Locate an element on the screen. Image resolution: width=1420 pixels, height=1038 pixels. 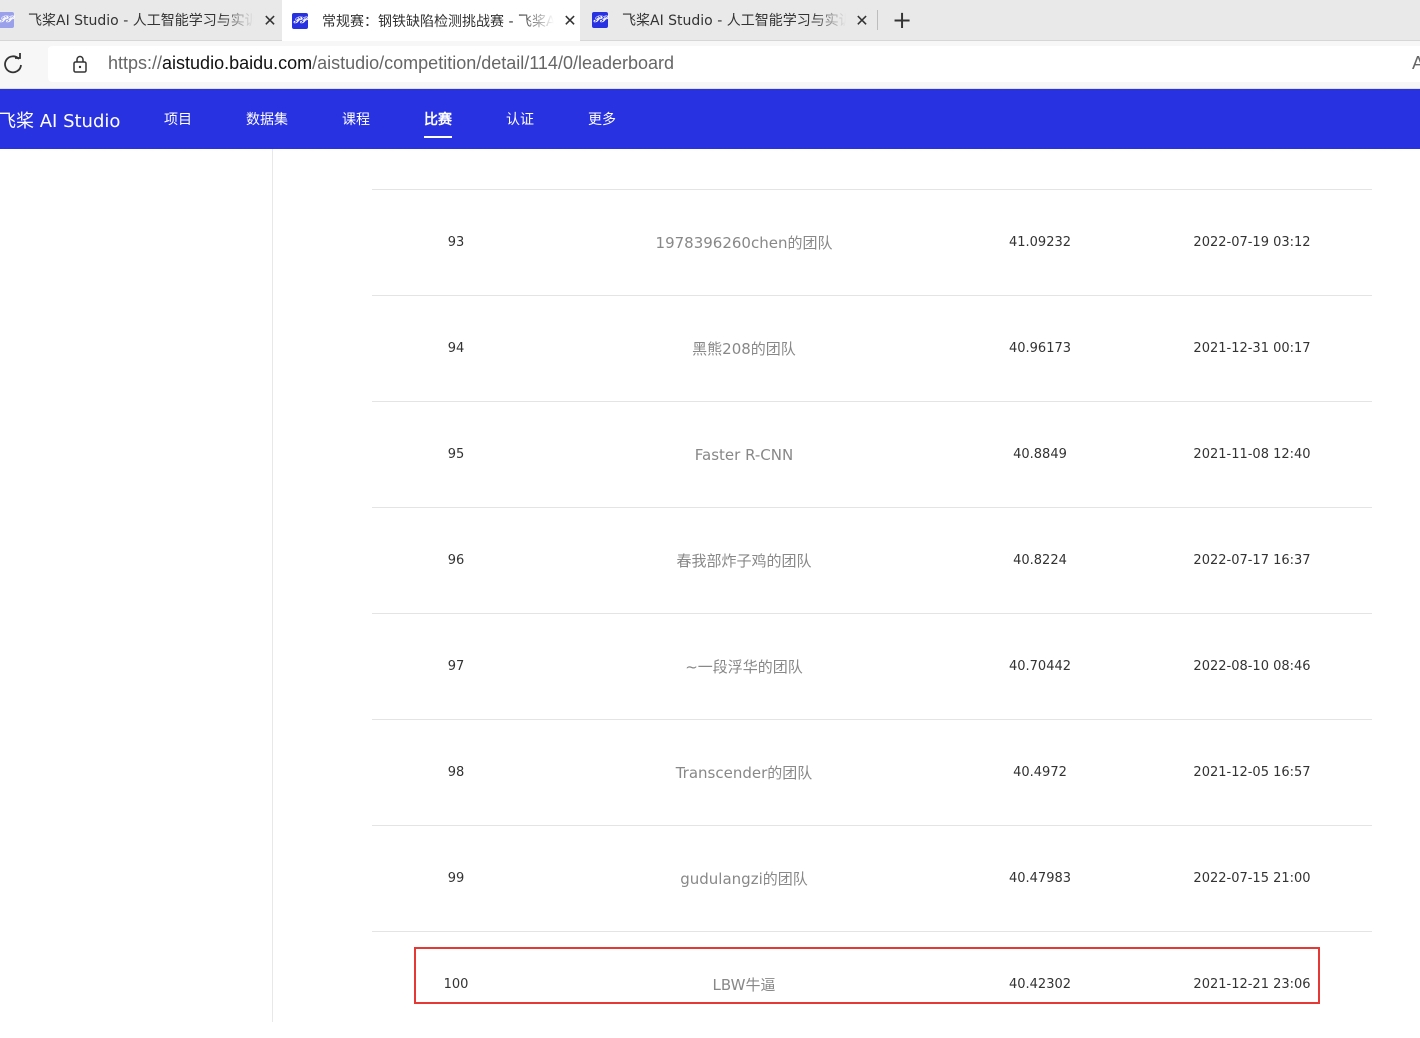
time-cell: 2021-12-31 00:17 is located at coordinates (1252, 348).